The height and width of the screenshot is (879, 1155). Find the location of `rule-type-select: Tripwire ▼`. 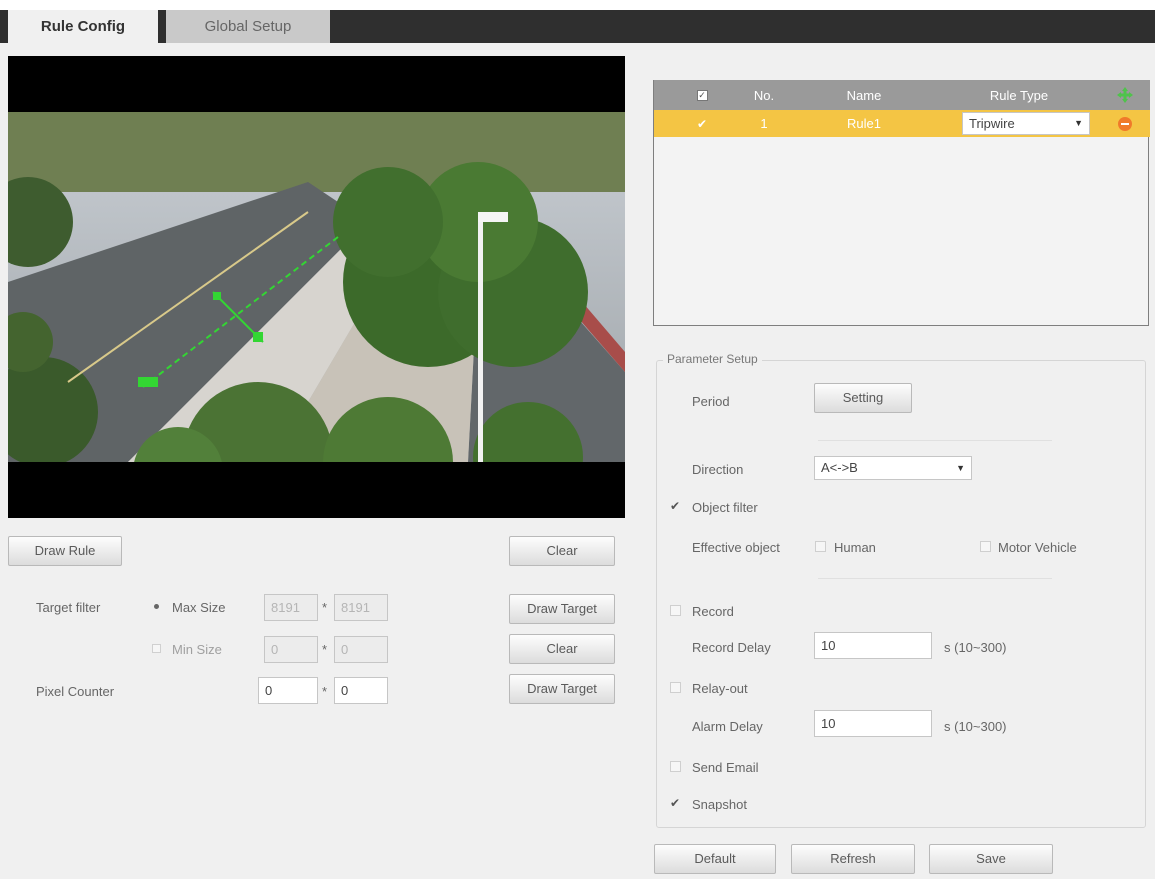

rule-type-select: Tripwire ▼ is located at coordinates (1026, 123).